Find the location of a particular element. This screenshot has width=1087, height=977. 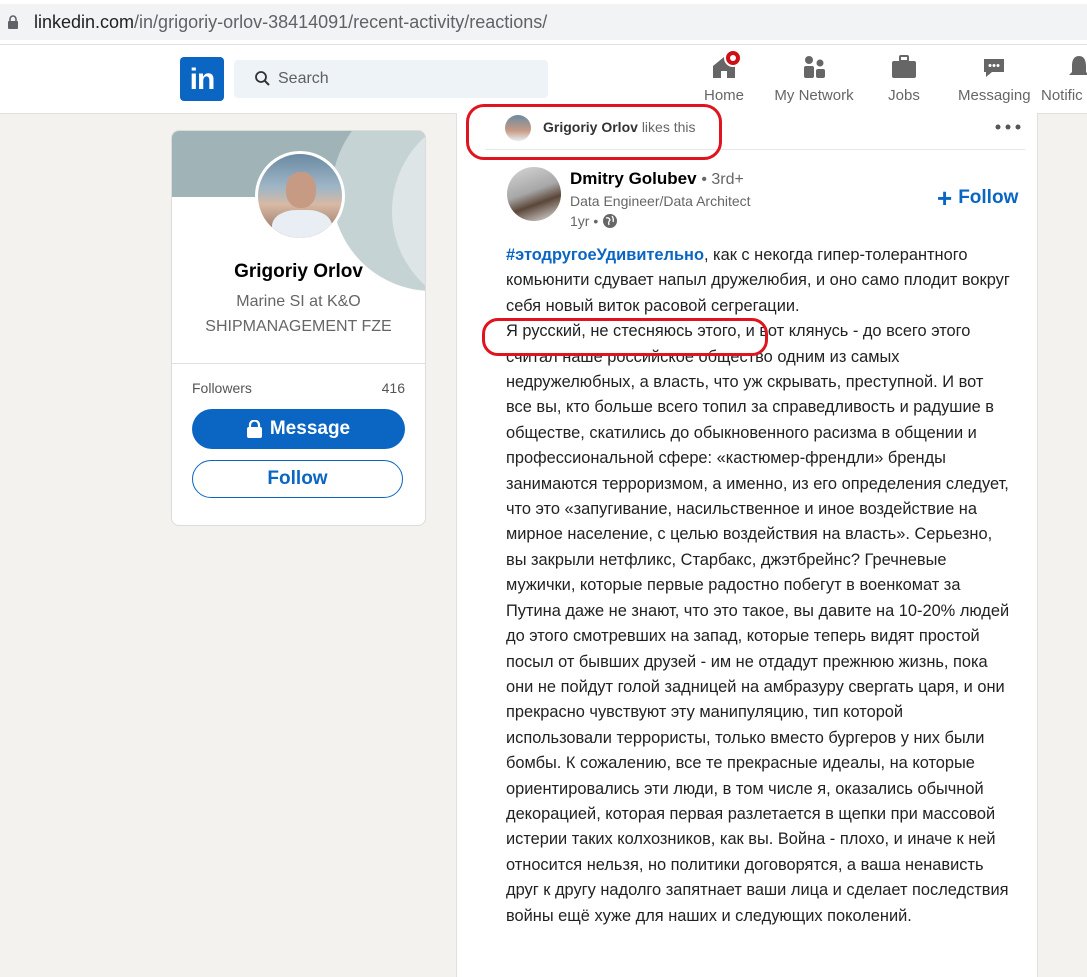

follow-author-button: + Follow is located at coordinates (978, 197).